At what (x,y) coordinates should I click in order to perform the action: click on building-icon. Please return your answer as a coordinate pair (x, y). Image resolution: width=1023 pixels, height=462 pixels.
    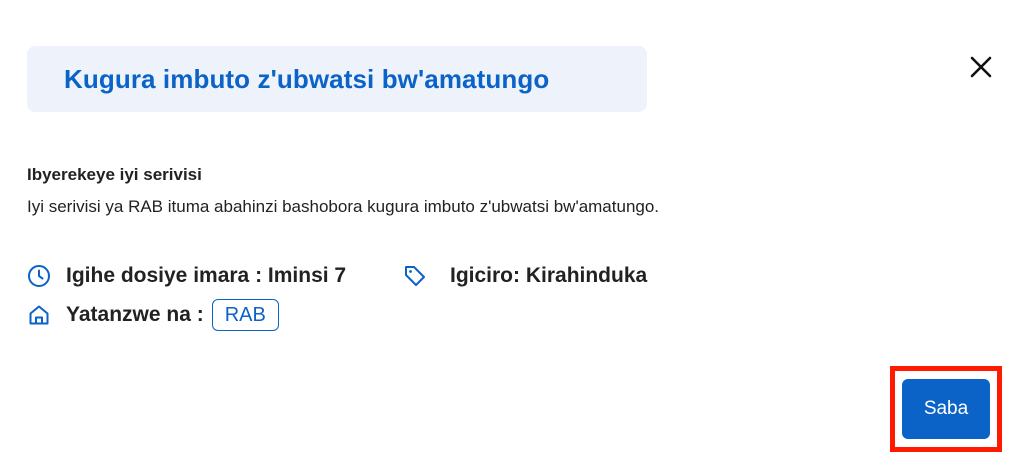
    Looking at the image, I should click on (39, 315).